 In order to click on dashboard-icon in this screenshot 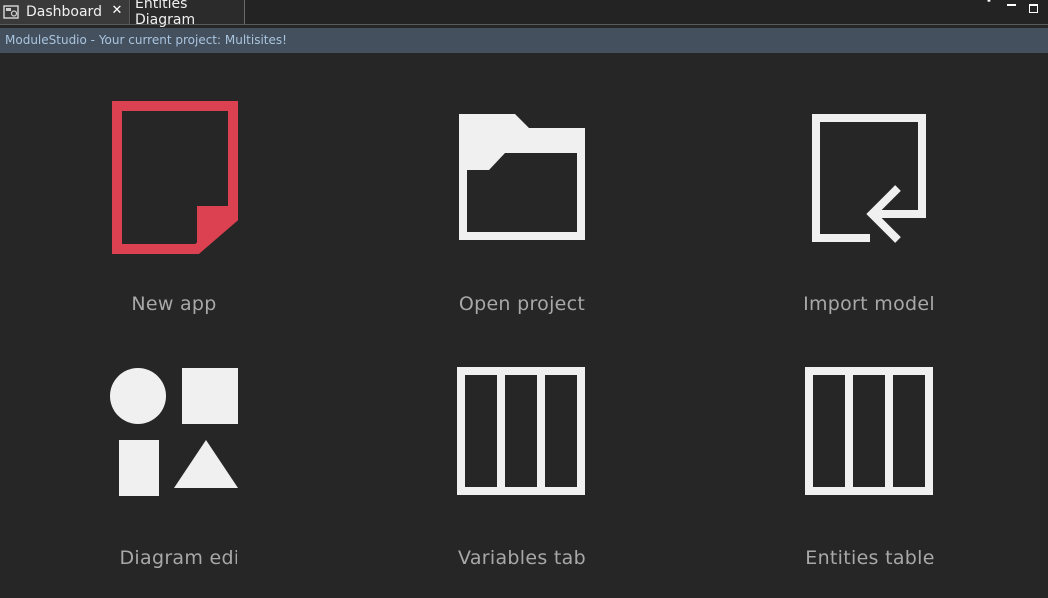, I will do `click(11, 12)`.